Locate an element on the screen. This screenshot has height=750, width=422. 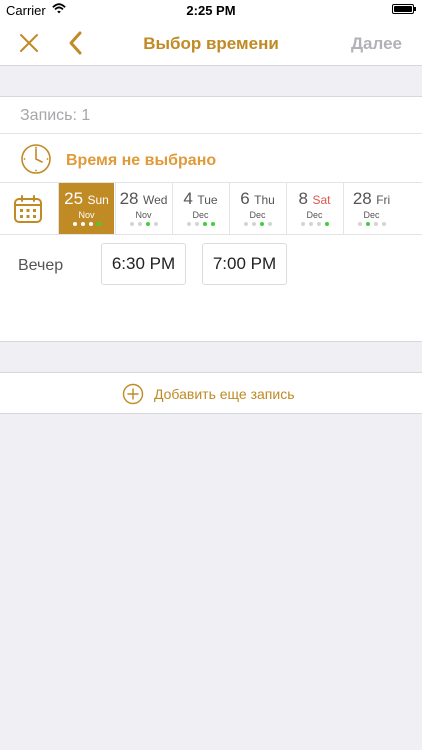
time-status: Время не выбрано is located at coordinates (141, 160).